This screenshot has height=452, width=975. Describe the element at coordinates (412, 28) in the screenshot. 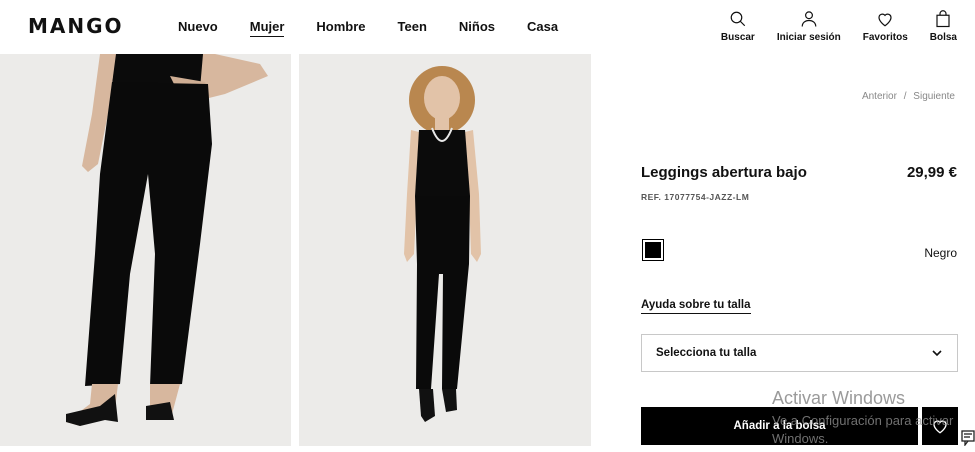

I see `nav-item-teen: Teen` at that location.